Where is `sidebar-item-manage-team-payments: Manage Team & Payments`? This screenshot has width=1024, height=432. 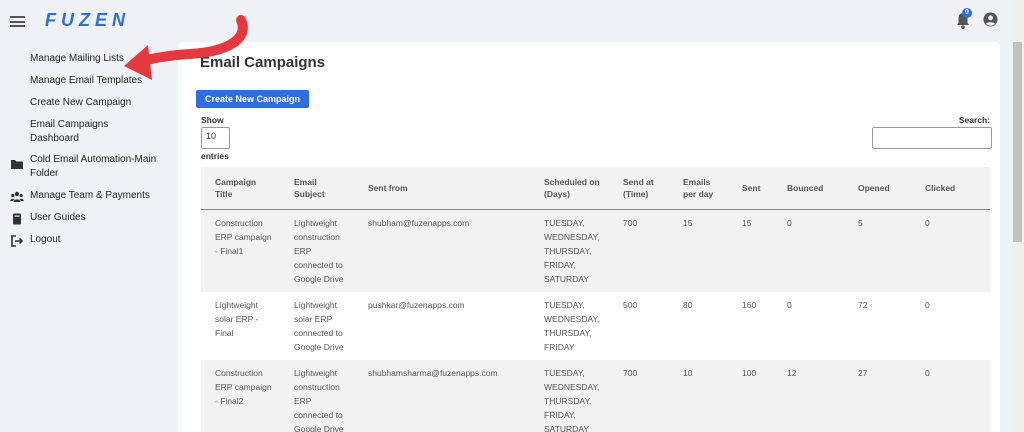 sidebar-item-manage-team-payments: Manage Team & Payments is located at coordinates (89, 196).